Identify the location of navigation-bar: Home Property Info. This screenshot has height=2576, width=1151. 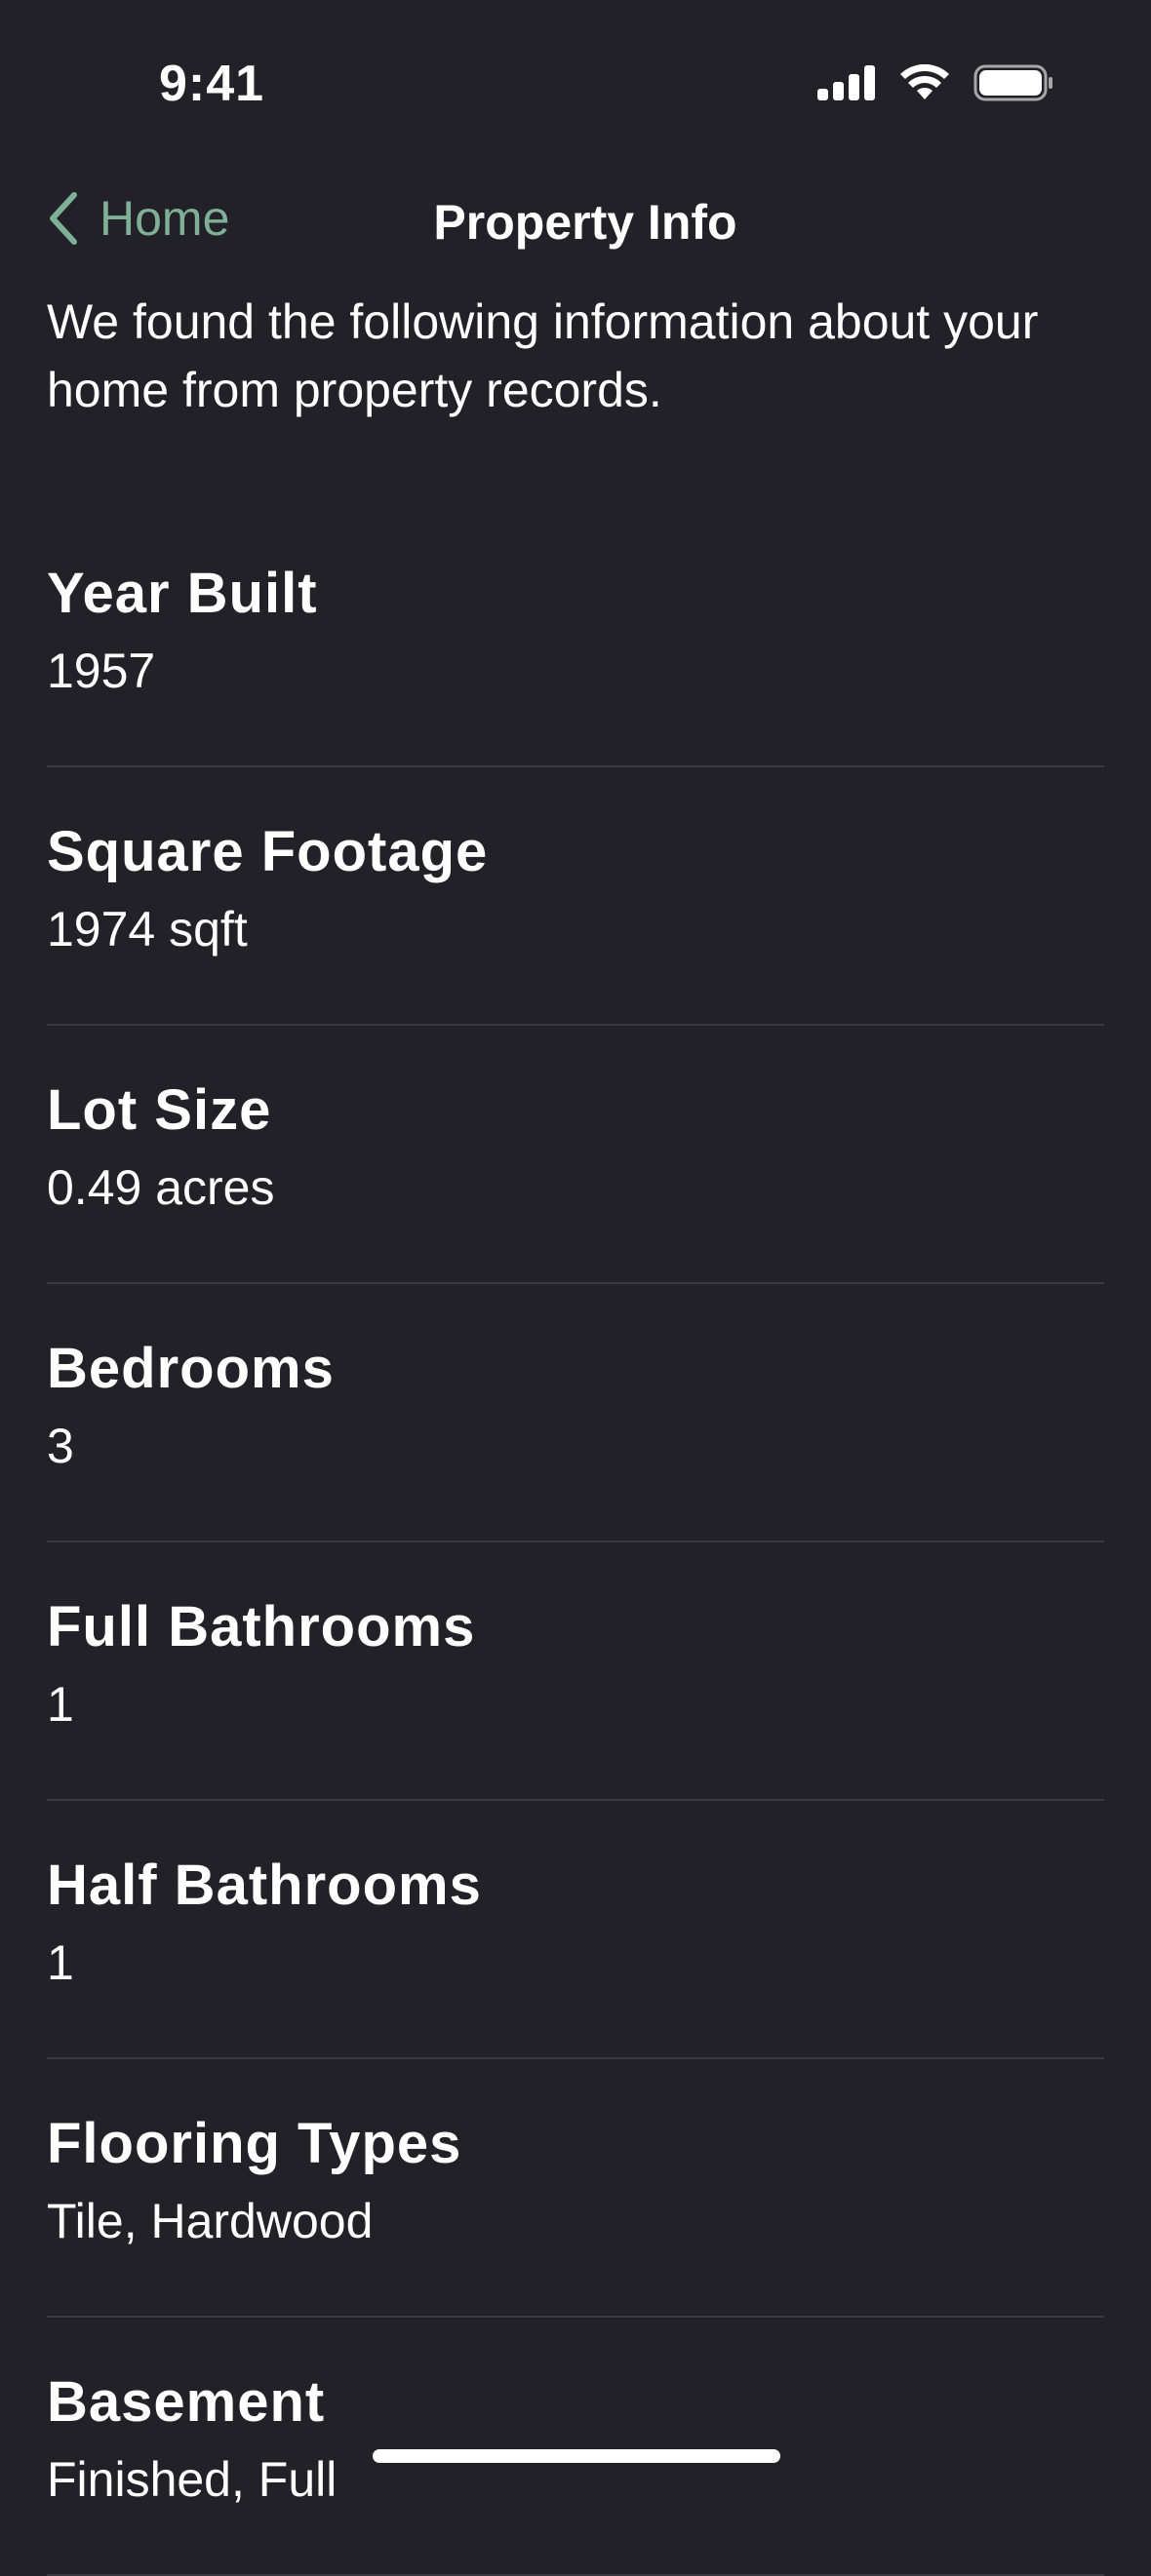
(575, 224).